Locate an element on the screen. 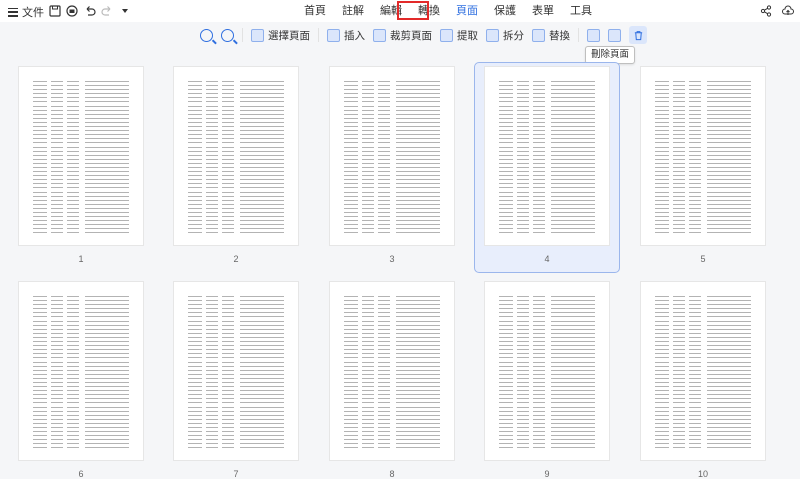  select-pages-button: 選擇頁面 is located at coordinates (280, 35).